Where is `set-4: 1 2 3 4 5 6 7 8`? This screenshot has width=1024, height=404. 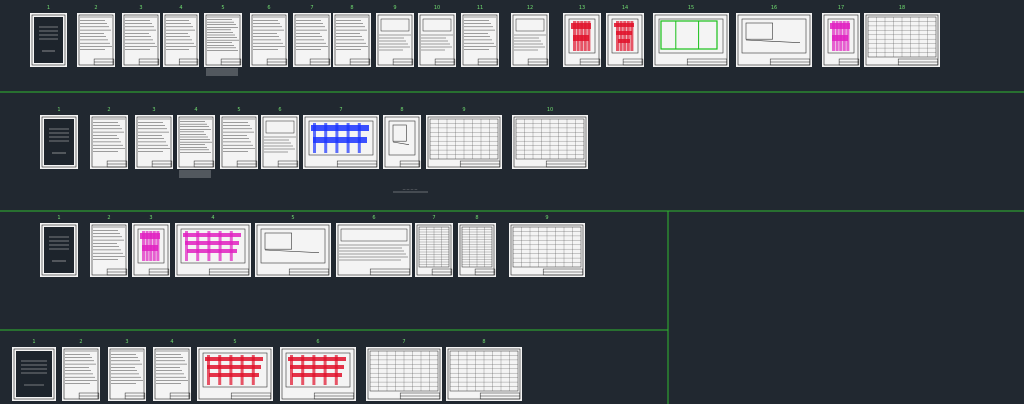 set-4: 1 2 3 4 5 6 7 8 is located at coordinates (267, 370).